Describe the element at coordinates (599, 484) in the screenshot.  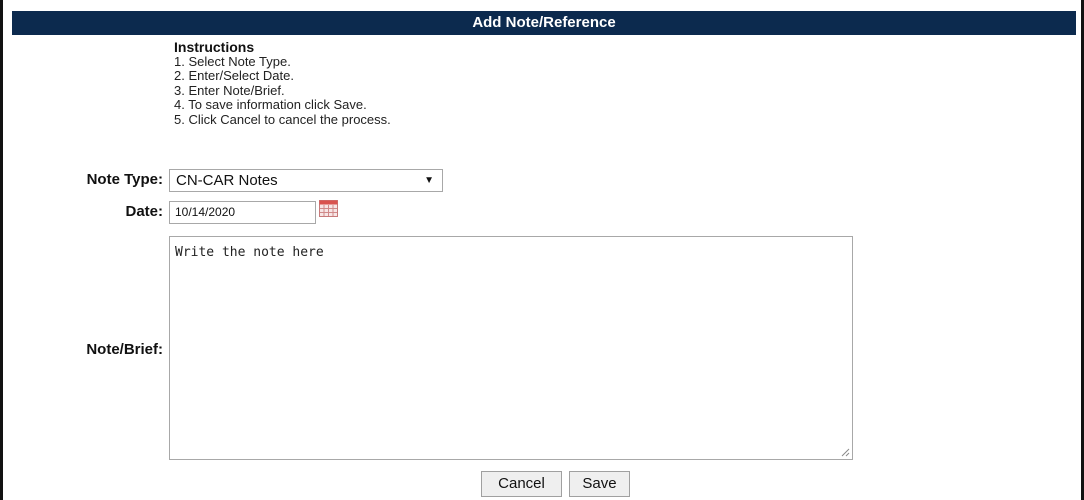
I see `save-button: Save` at that location.